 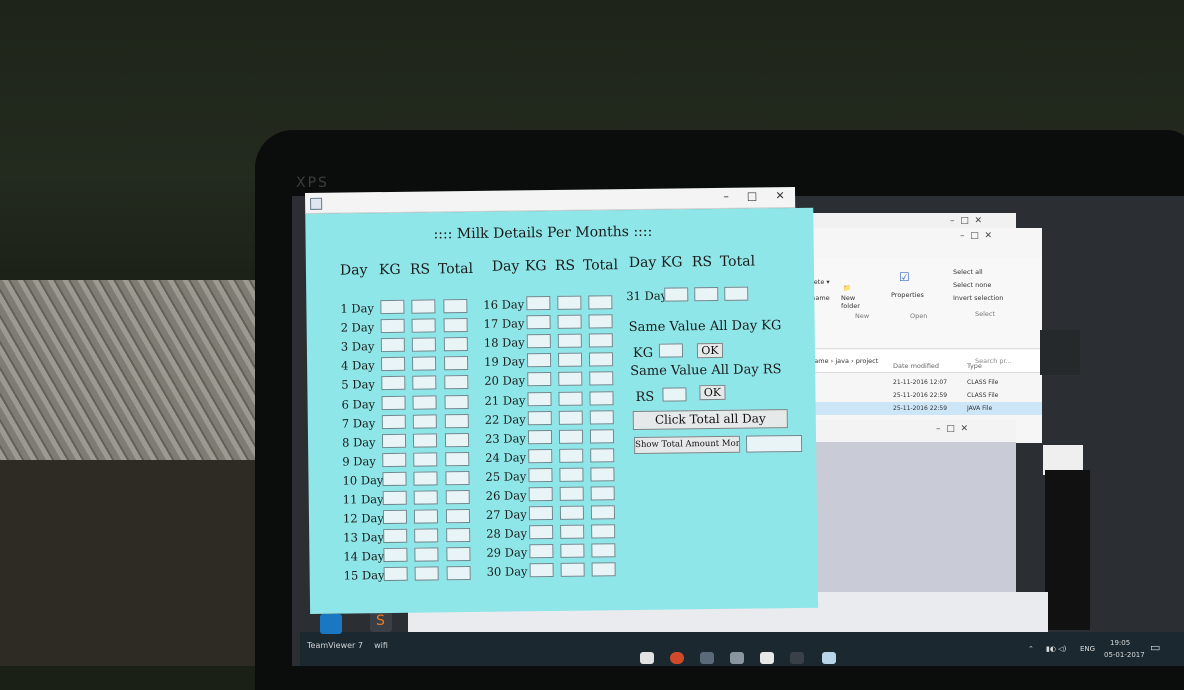 What do you see at coordinates (978, 298) in the screenshot?
I see `invert-selection-button: Invert selection` at bounding box center [978, 298].